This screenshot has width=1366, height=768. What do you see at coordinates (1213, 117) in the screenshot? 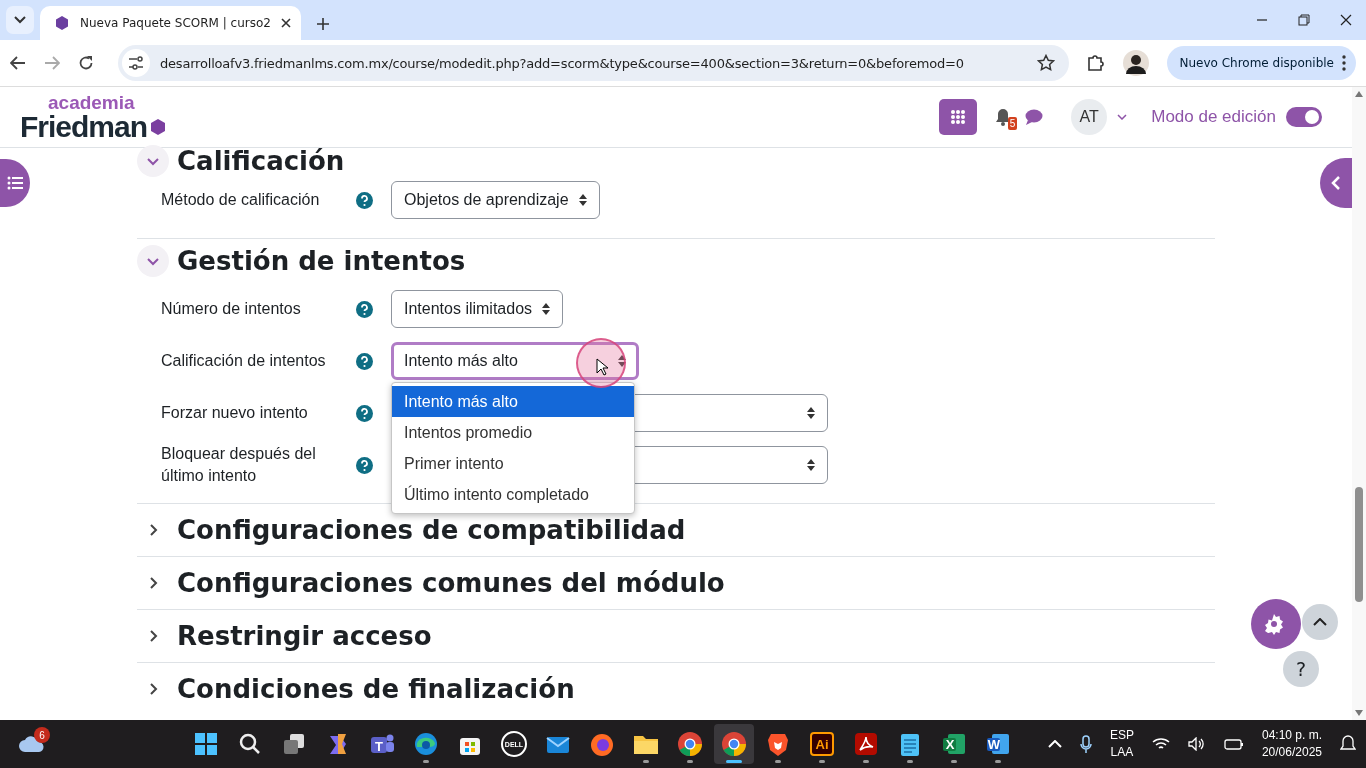
I see `edit-mode-label: Modo de edición` at bounding box center [1213, 117].